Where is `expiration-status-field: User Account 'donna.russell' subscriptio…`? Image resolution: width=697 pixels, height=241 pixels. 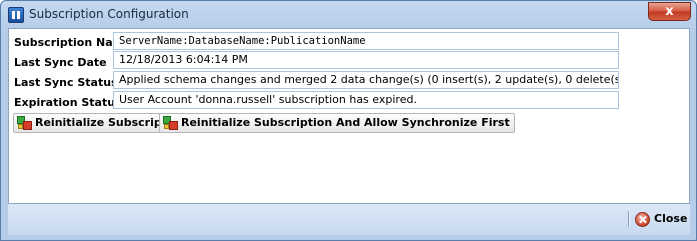 expiration-status-field: User Account 'donna.russell' subscriptio… is located at coordinates (366, 100).